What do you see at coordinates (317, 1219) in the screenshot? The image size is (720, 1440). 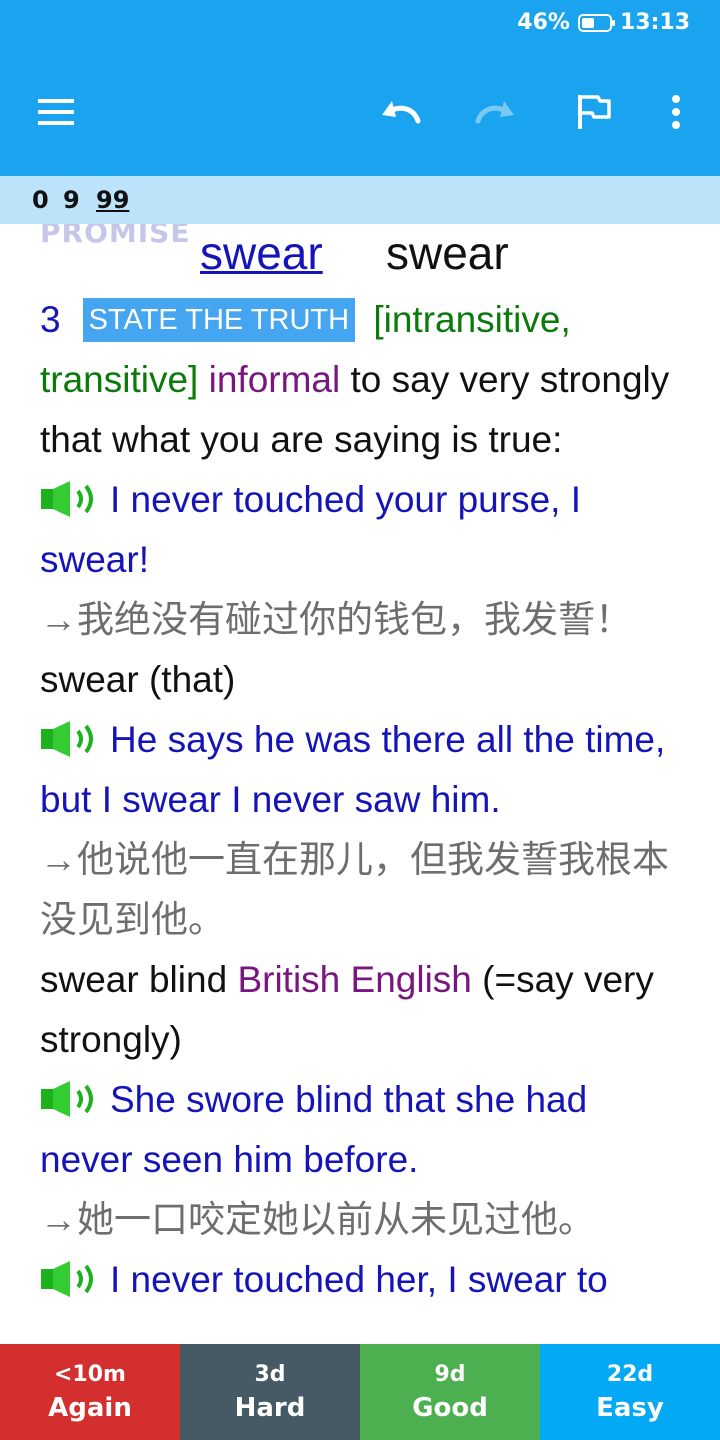 I see `example-translation: →她一口咬定她以前从未见过他。` at bounding box center [317, 1219].